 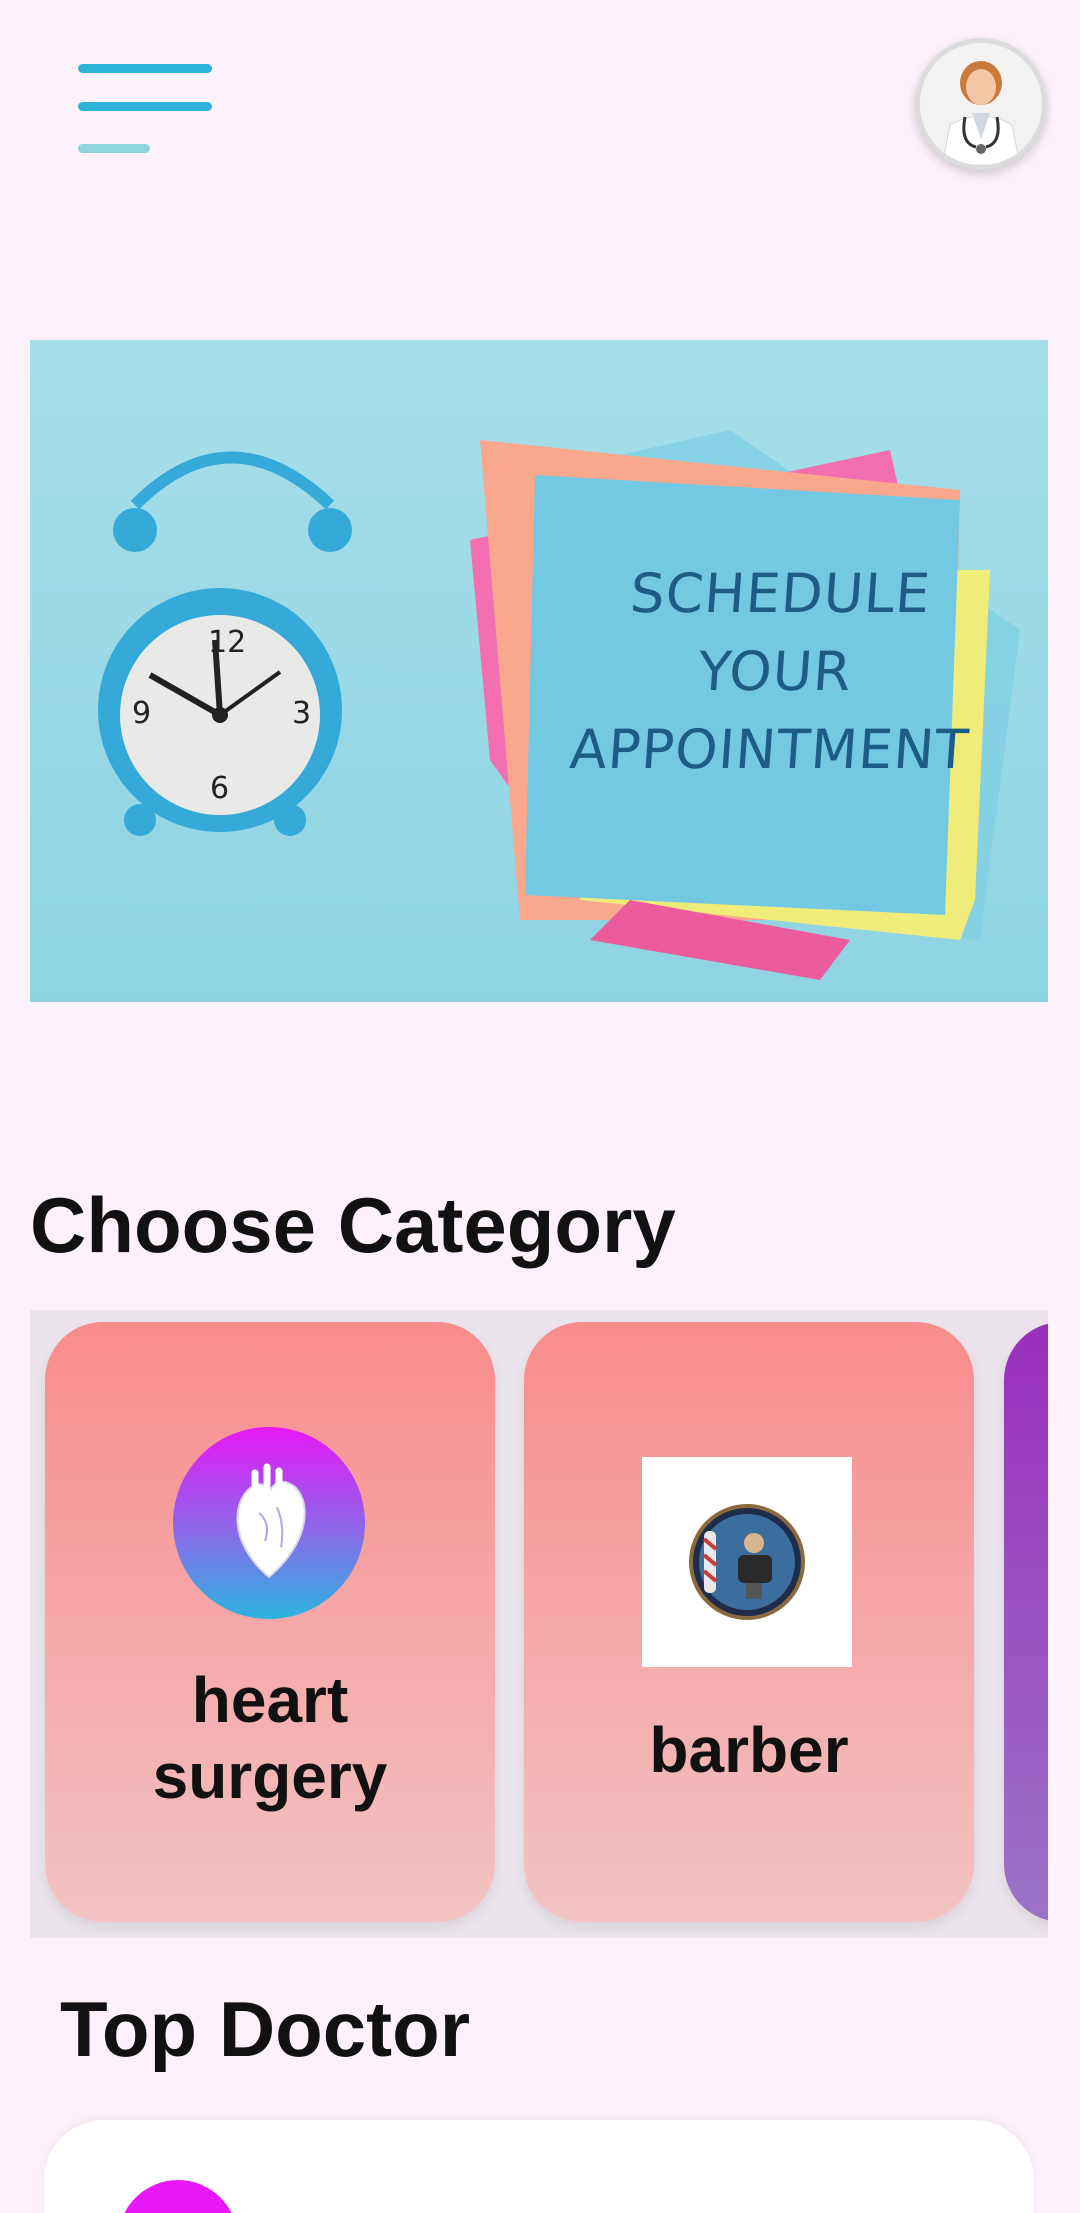 I want to click on menu-button, so click(x=144, y=108).